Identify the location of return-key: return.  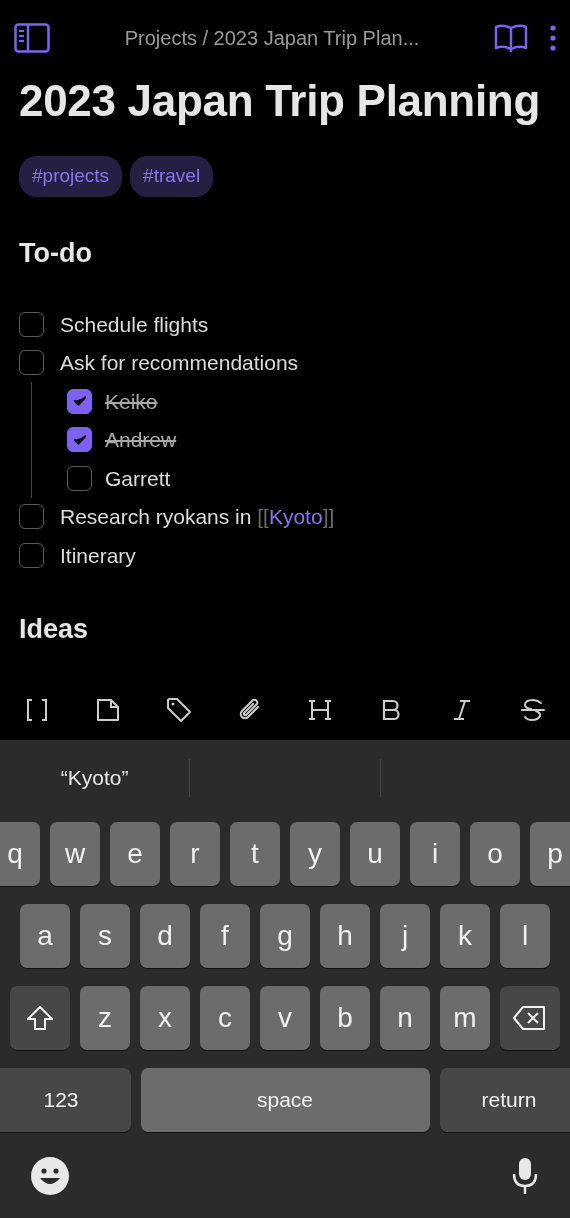
(504, 1100).